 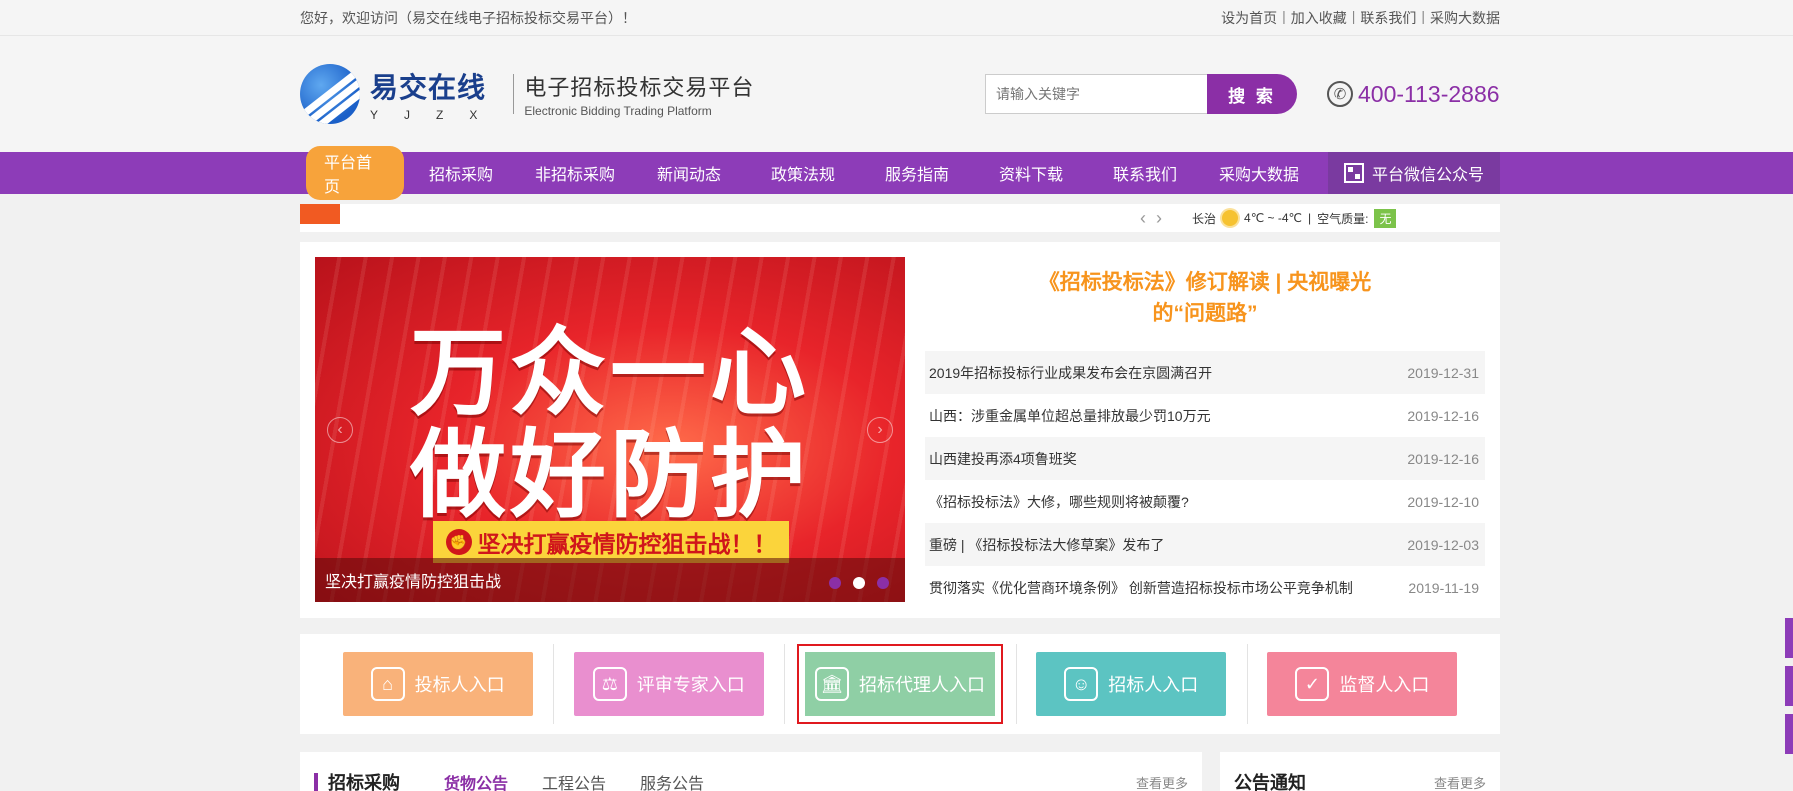 I want to click on nav-non-tendering: 非招标采购, so click(x=575, y=173).